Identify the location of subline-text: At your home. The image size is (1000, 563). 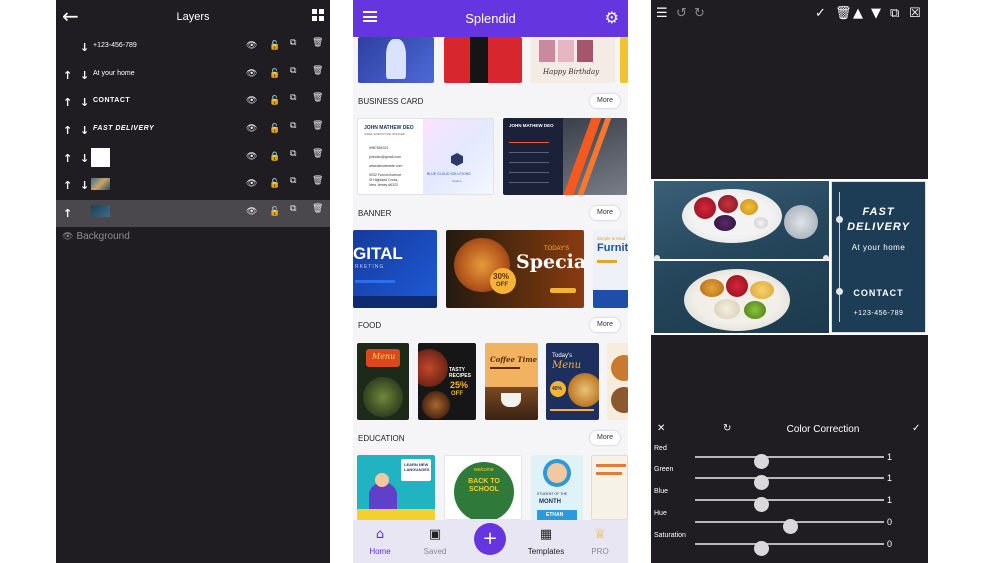
(878, 247).